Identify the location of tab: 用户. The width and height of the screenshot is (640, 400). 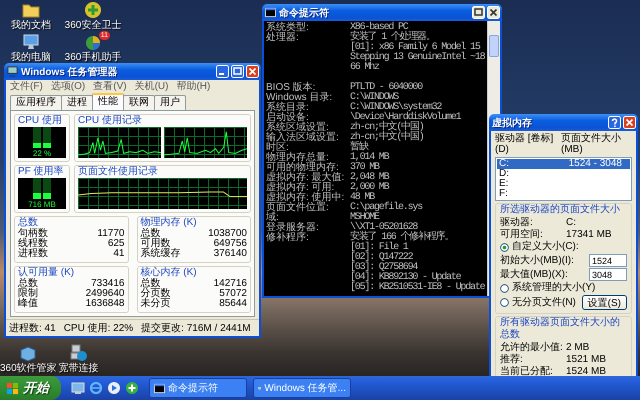
(170, 102).